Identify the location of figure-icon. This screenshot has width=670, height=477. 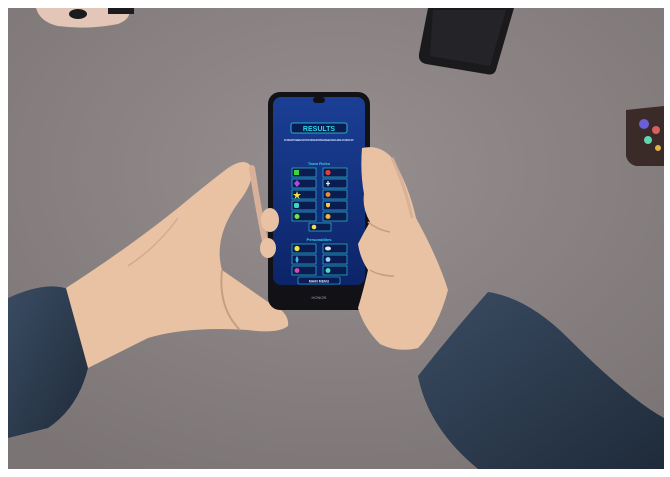
(328, 194).